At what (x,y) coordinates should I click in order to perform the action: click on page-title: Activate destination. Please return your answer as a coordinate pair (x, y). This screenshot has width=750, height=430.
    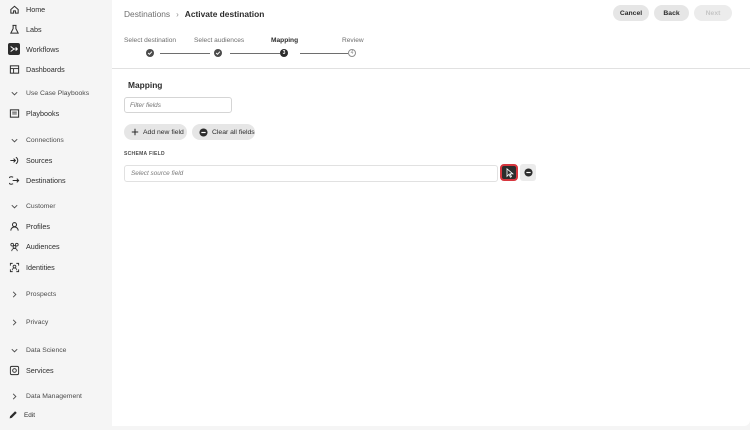
    Looking at the image, I should click on (224, 14).